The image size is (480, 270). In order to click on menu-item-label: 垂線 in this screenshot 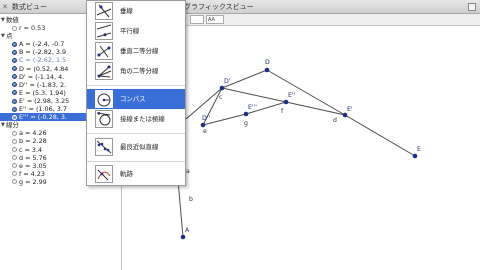, I will do `click(126, 11)`.